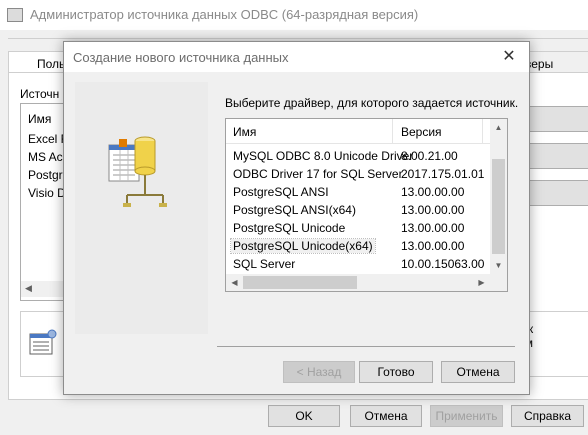  Describe the element at coordinates (48, 139) in the screenshot. I see `list-item: Excel F` at that location.